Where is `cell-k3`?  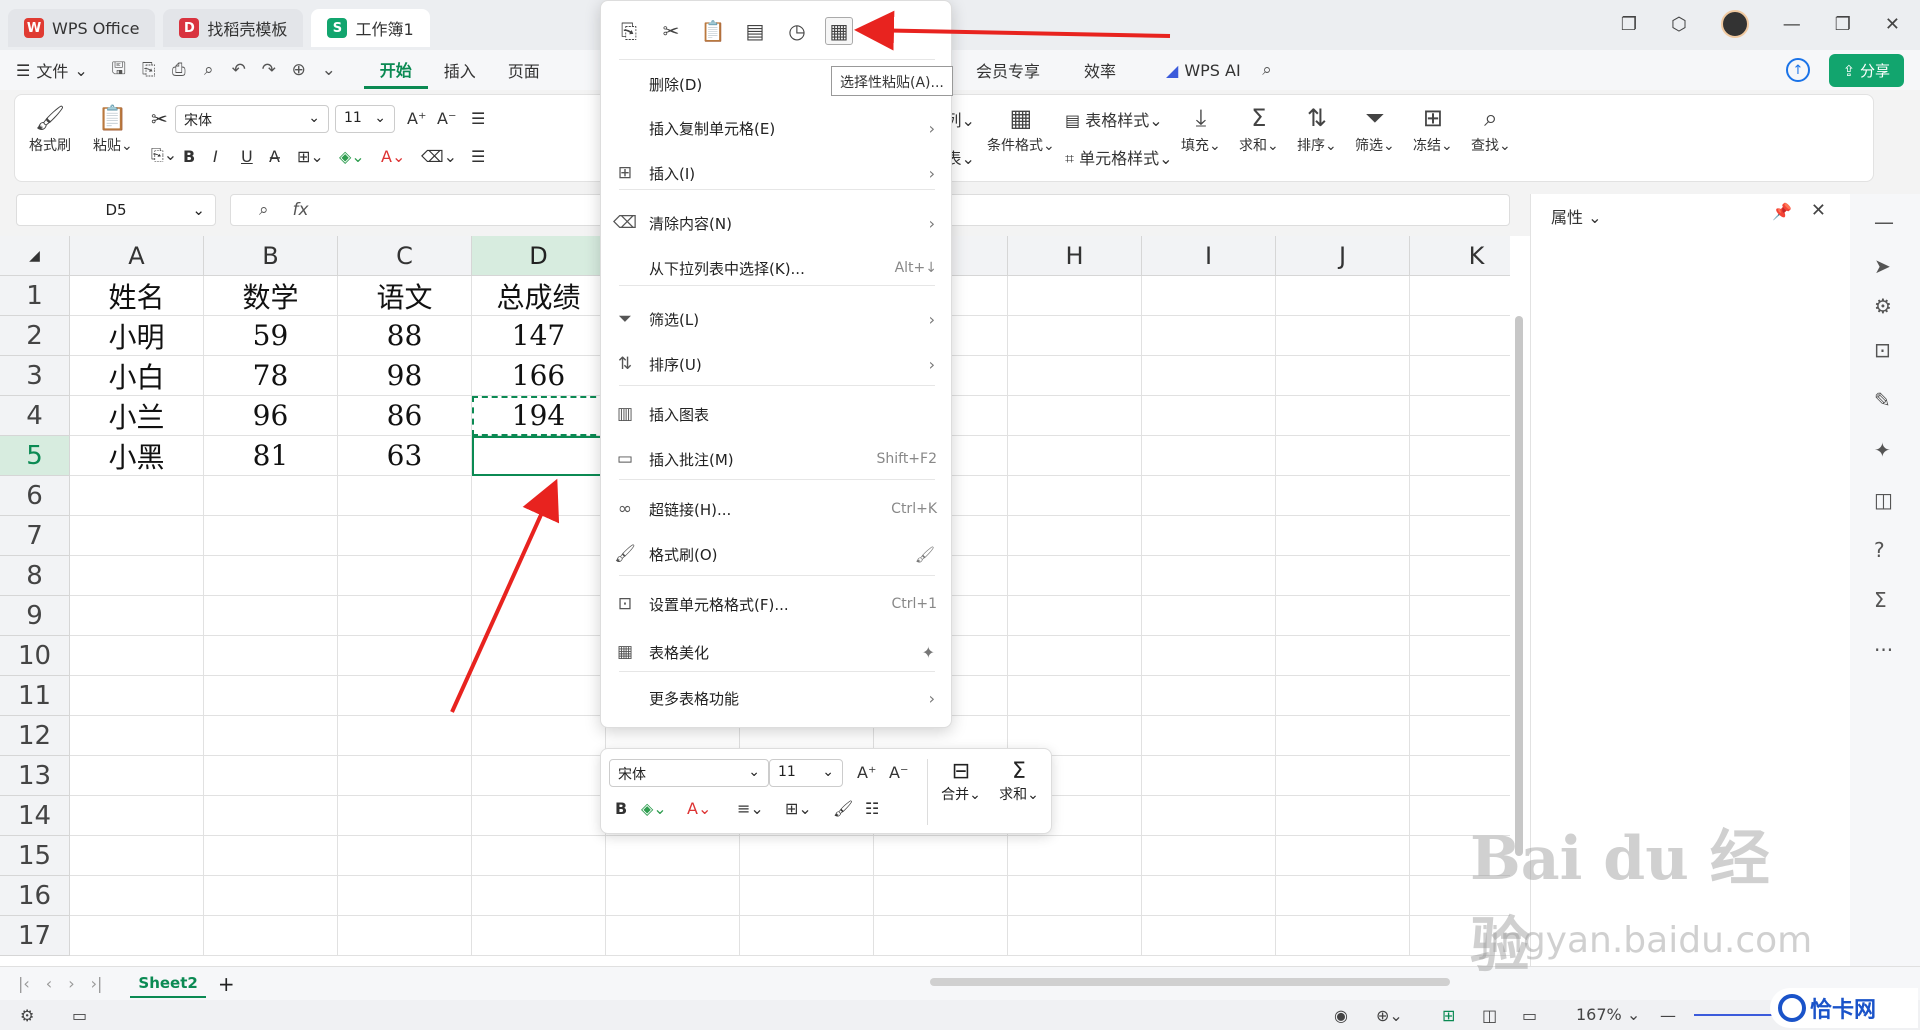 cell-k3 is located at coordinates (1460, 376).